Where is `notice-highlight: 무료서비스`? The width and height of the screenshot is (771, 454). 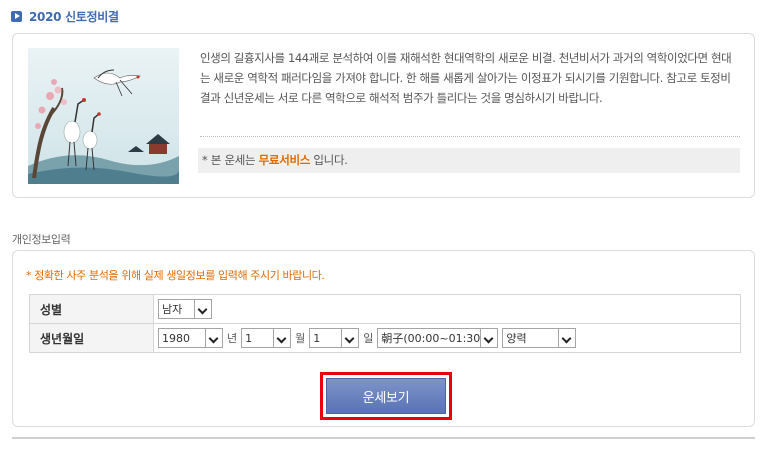
notice-highlight: 무료서비스 is located at coordinates (284, 160).